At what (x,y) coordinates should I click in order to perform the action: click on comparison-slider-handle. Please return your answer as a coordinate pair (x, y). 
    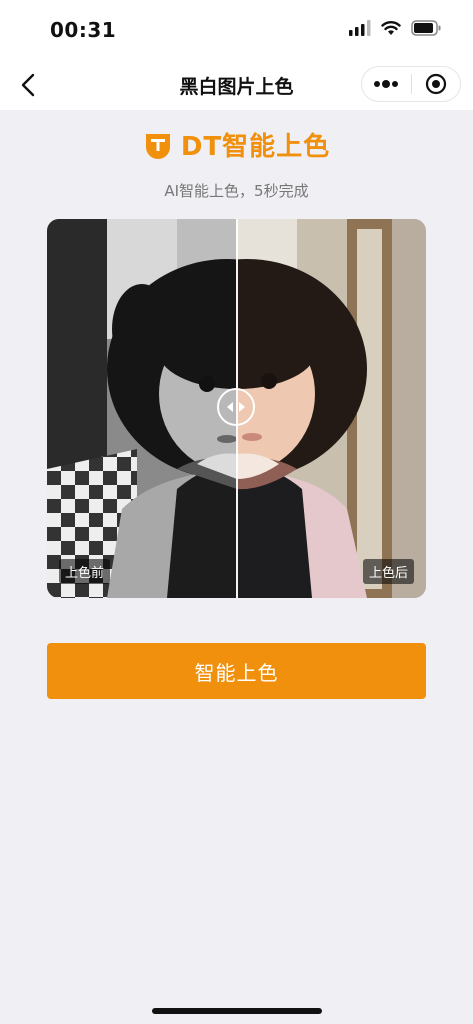
    Looking at the image, I should click on (236, 407).